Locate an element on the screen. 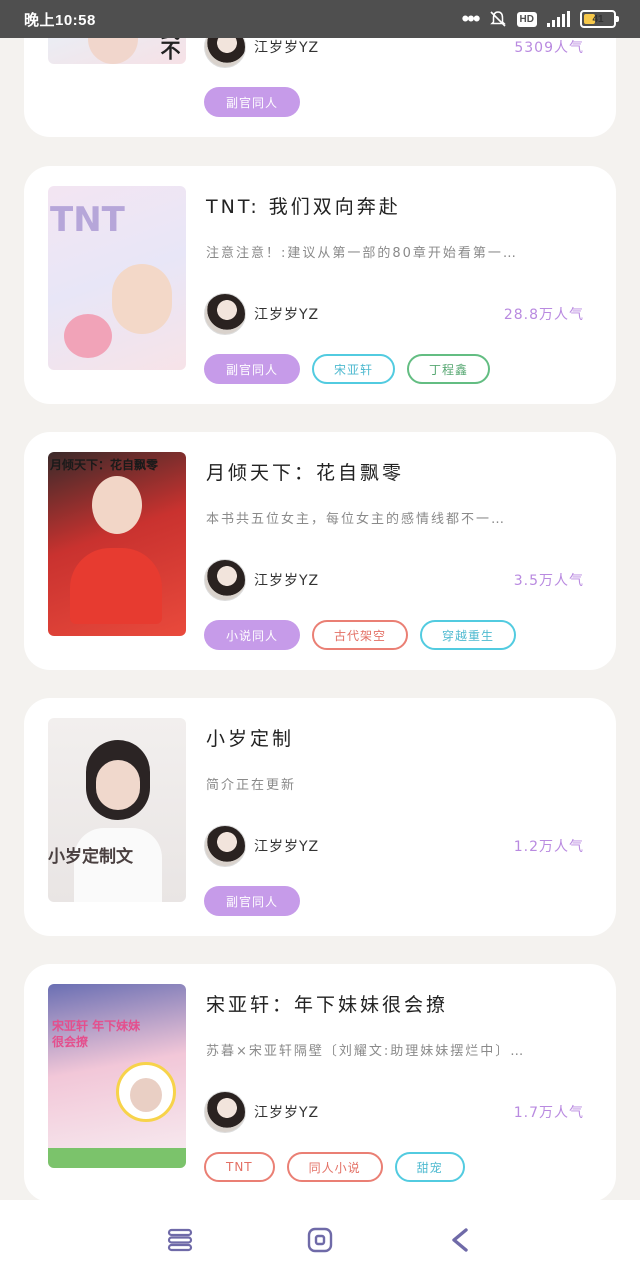 The width and height of the screenshot is (640, 1280). popularity: 3.5万人气 is located at coordinates (548, 581).